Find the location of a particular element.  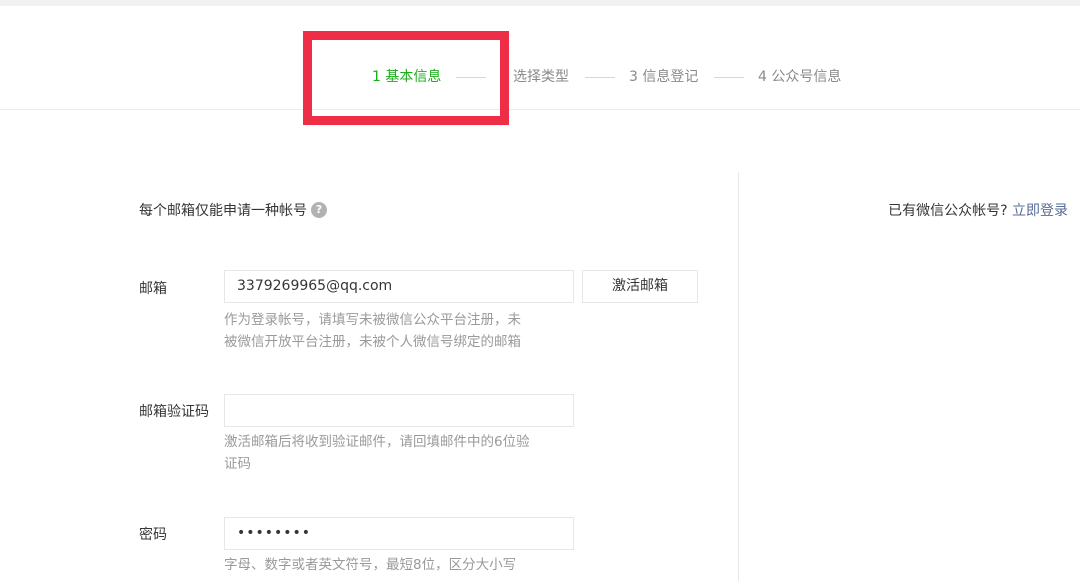

password-input: •••••••• is located at coordinates (399, 533).